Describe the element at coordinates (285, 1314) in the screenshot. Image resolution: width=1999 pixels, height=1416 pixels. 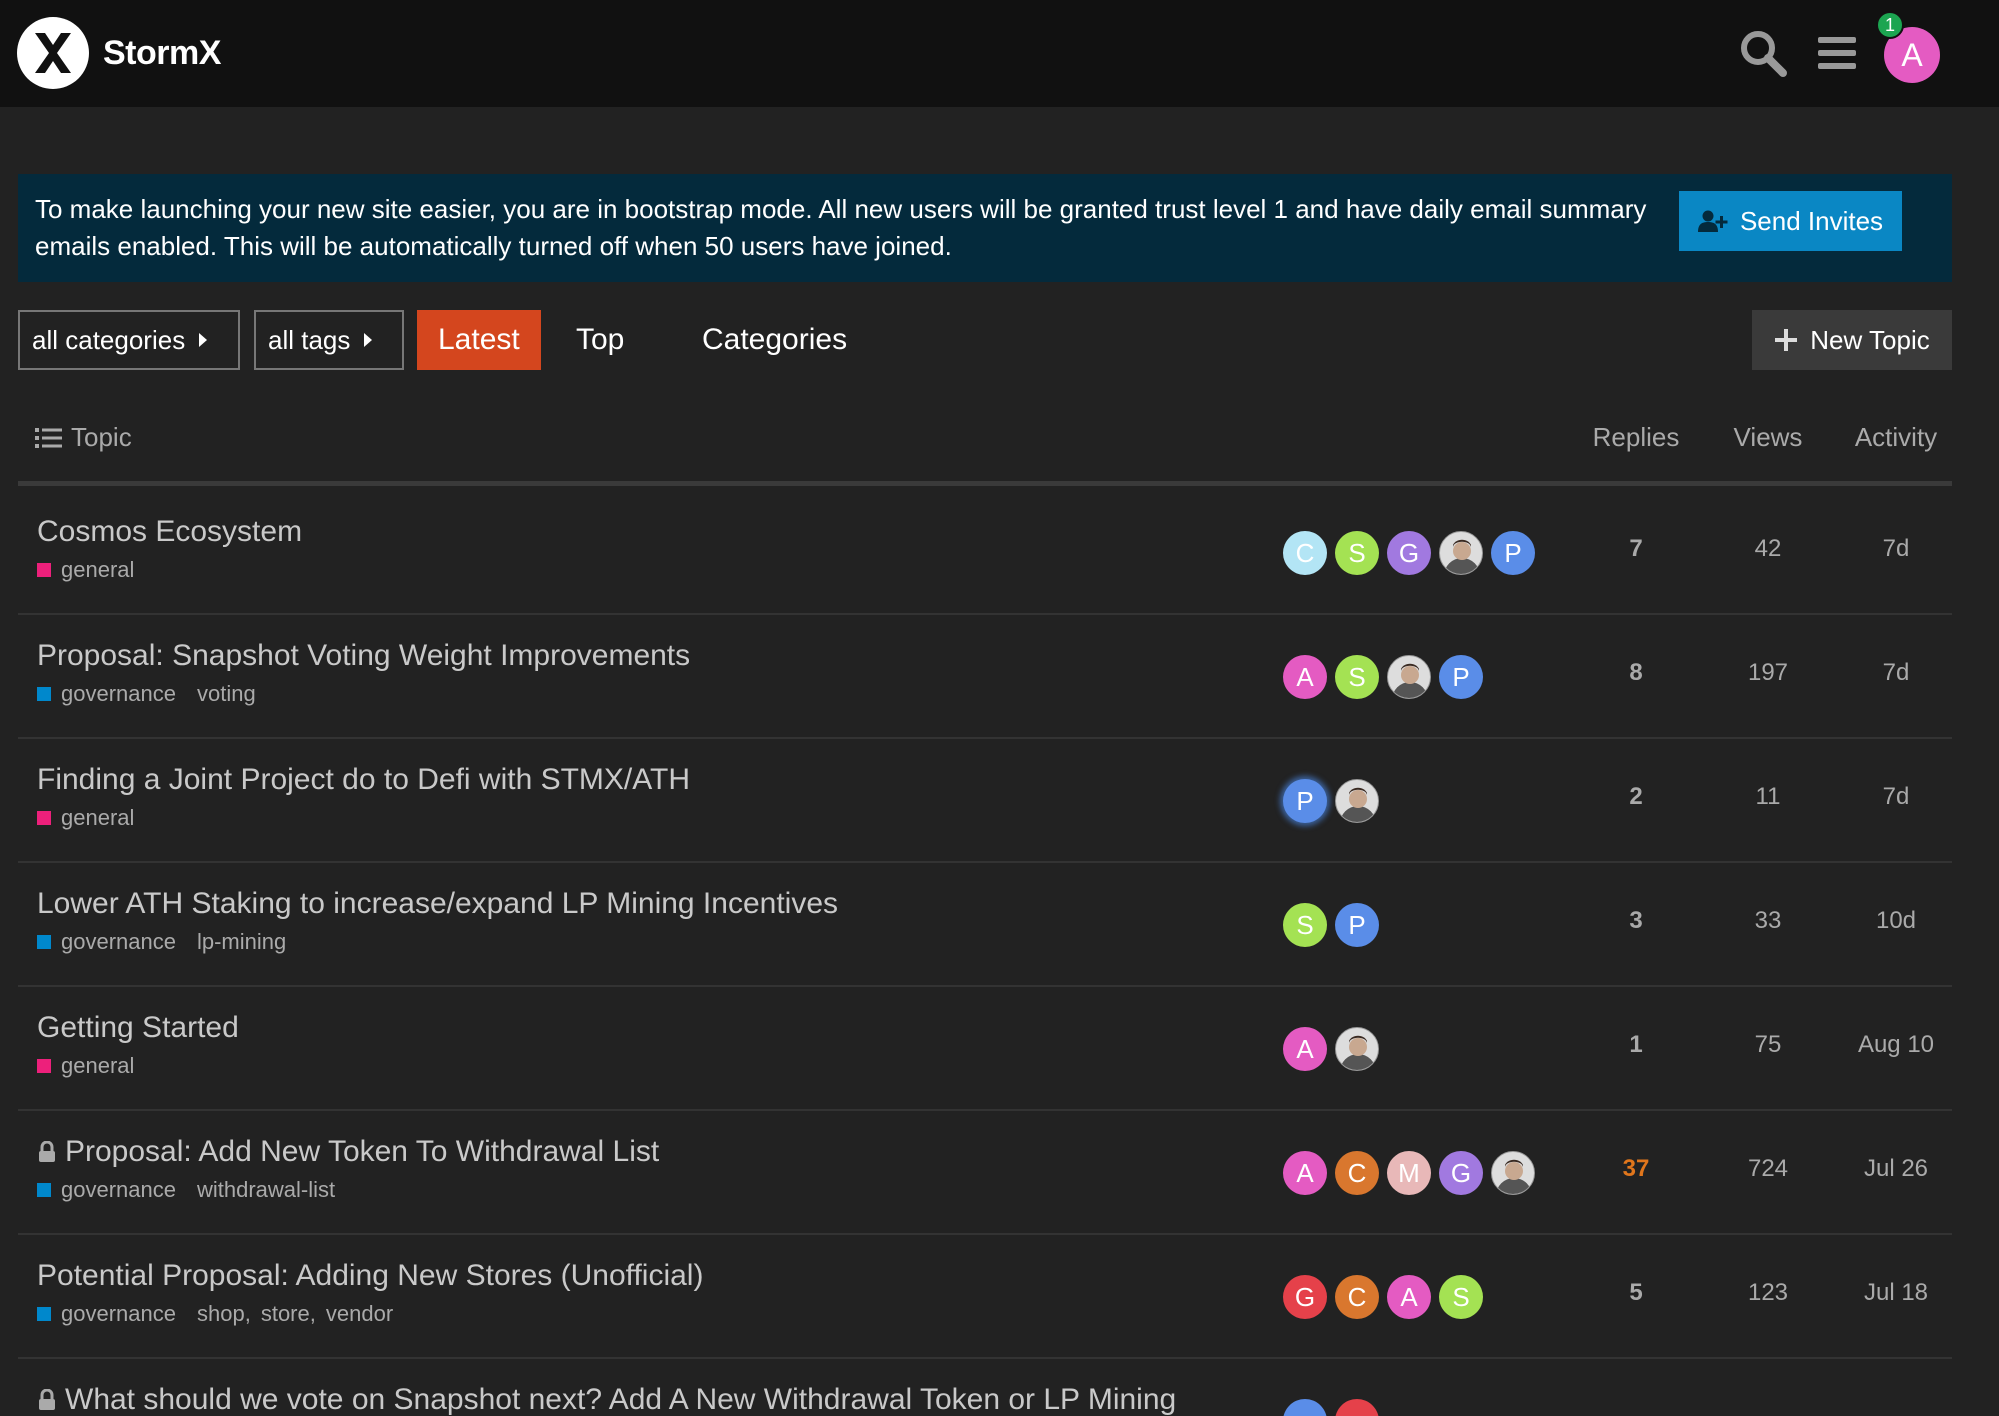
I see `topic-tag: store` at that location.